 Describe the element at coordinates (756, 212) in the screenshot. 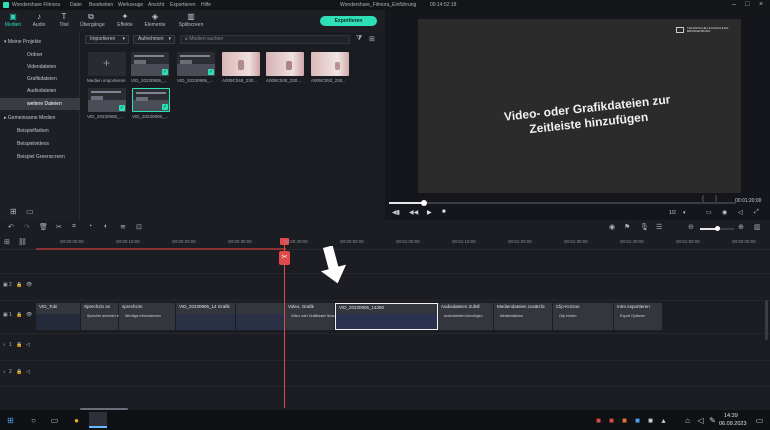

I see `fullscreen-icon: ⤢` at that location.